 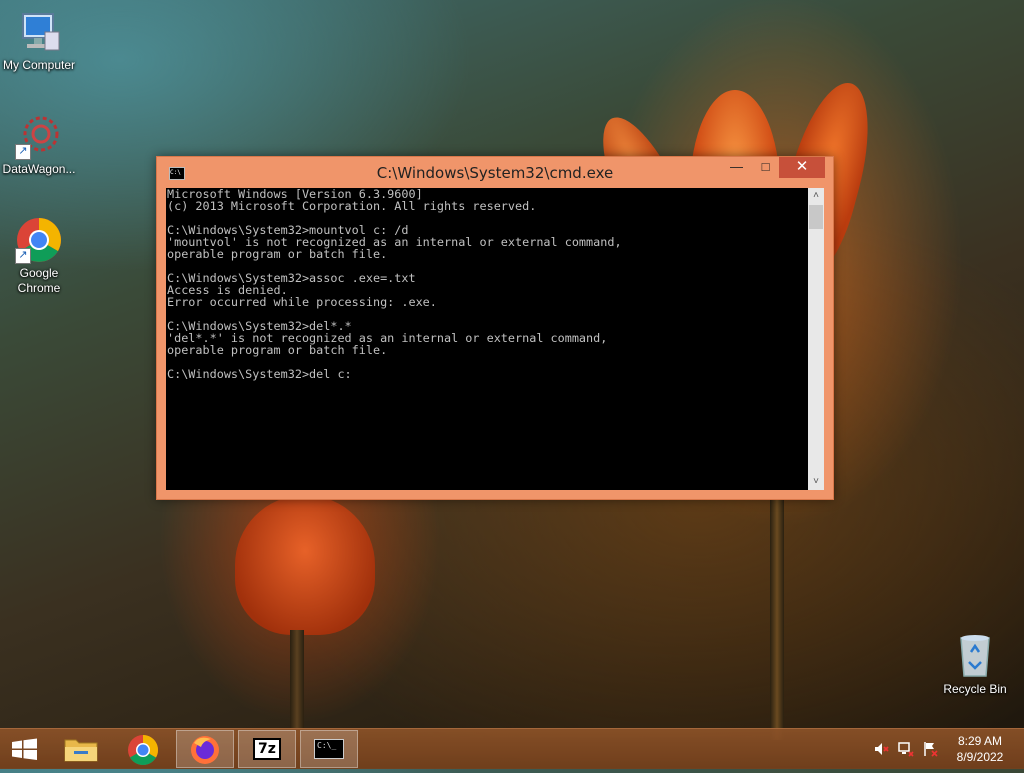 I want to click on start-button, so click(x=29, y=749).